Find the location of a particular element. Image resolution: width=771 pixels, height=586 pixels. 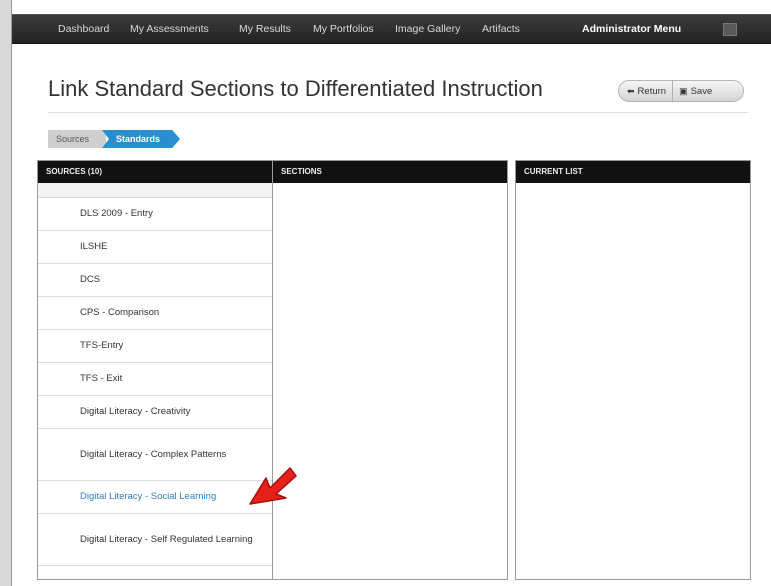

breadcrumb-sources: Sources is located at coordinates (77, 139).